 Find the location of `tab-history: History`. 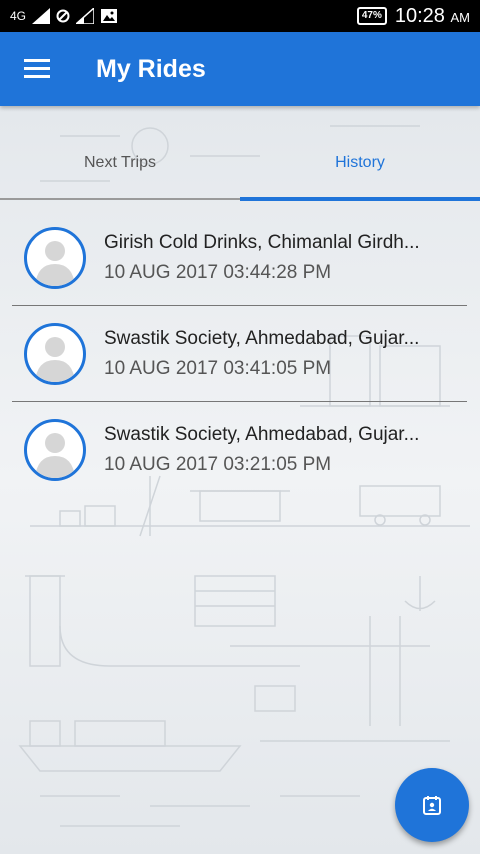

tab-history: History is located at coordinates (360, 163).